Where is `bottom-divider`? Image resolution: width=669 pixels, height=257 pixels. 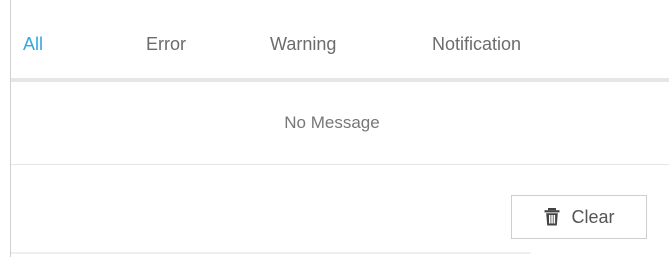
bottom-divider is located at coordinates (271, 253).